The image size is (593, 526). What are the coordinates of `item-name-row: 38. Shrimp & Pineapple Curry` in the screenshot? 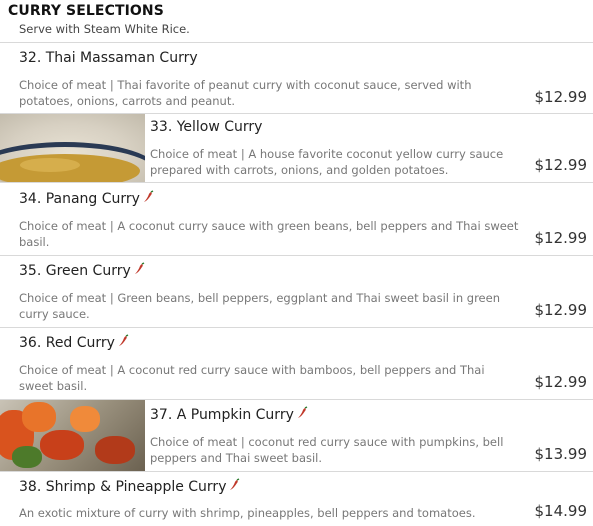 It's located at (130, 486).